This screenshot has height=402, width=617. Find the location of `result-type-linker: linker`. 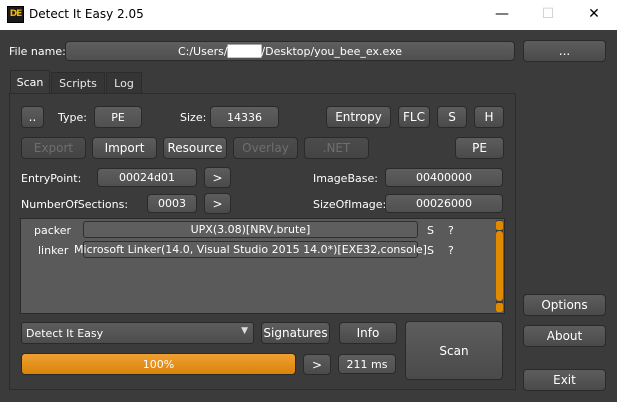

result-type-linker: linker is located at coordinates (53, 250).